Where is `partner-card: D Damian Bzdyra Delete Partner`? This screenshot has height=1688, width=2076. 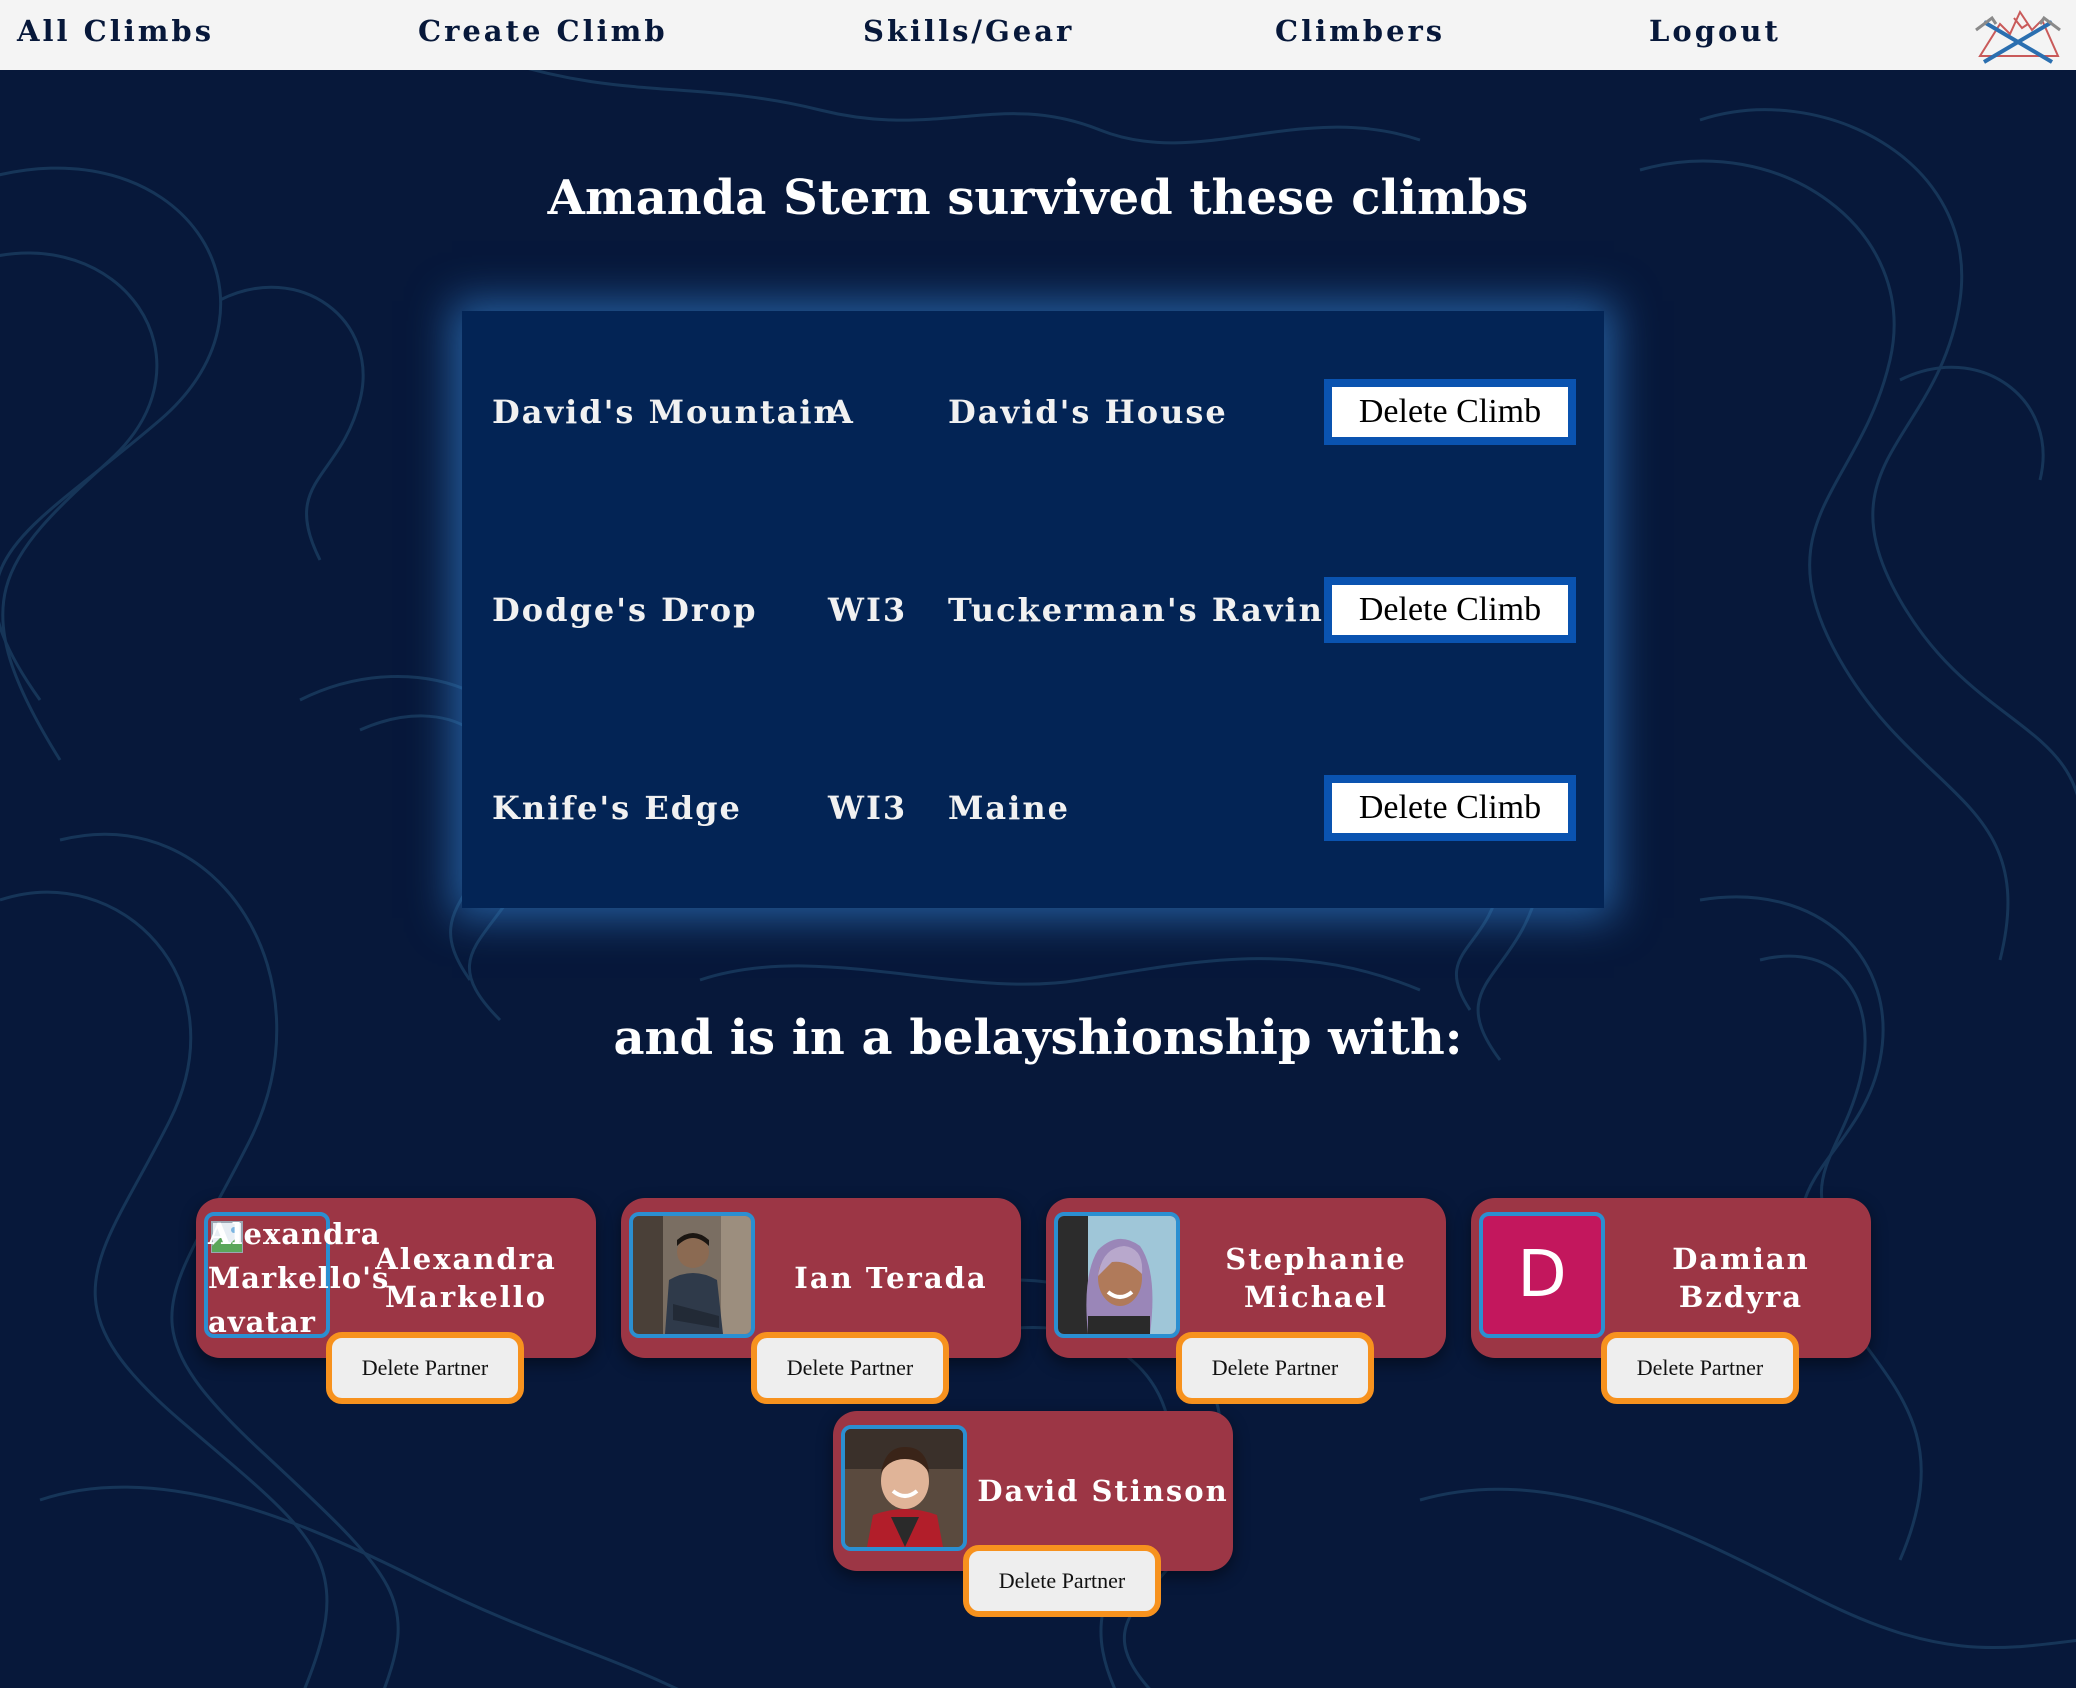
partner-card: D Damian Bzdyra Delete Partner is located at coordinates (1671, 1301).